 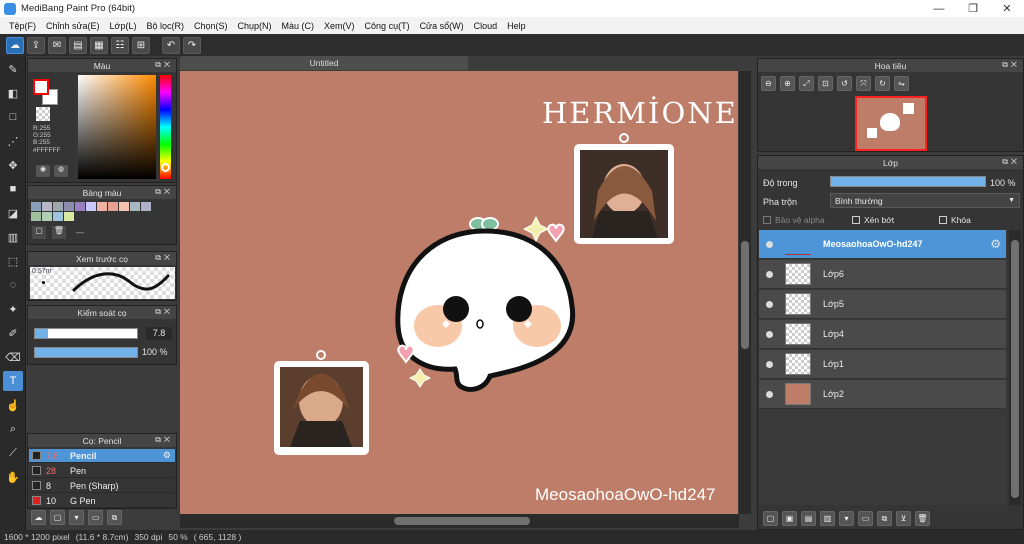 What do you see at coordinates (787, 83) in the screenshot?
I see `zoom-in-icon: ⊕` at bounding box center [787, 83].